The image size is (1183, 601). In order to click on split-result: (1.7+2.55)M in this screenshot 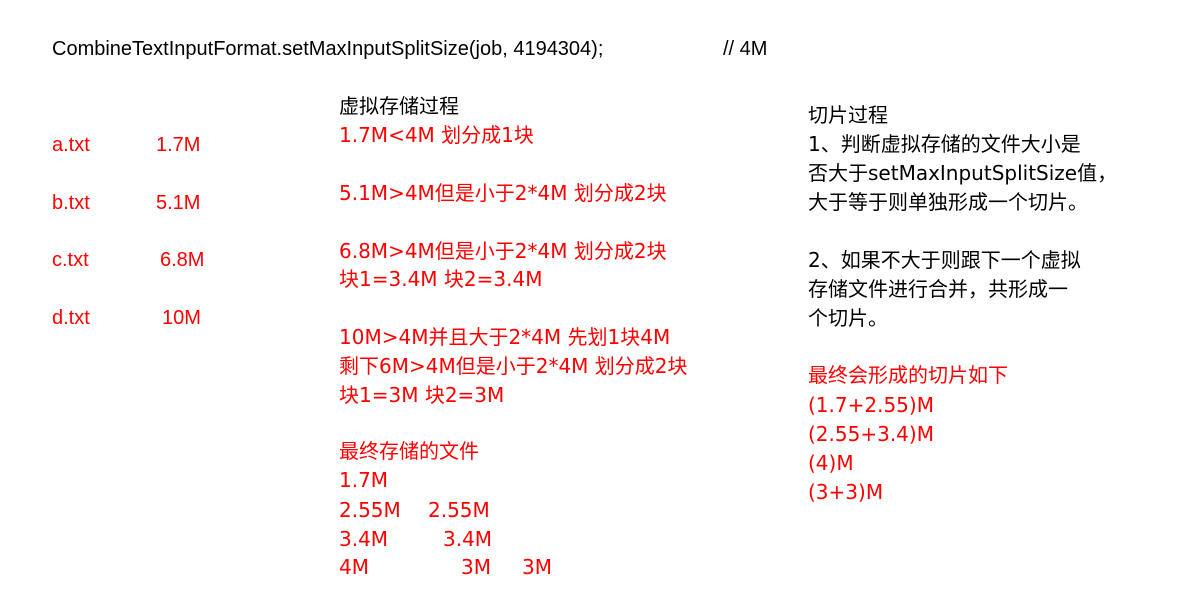, I will do `click(871, 405)`.